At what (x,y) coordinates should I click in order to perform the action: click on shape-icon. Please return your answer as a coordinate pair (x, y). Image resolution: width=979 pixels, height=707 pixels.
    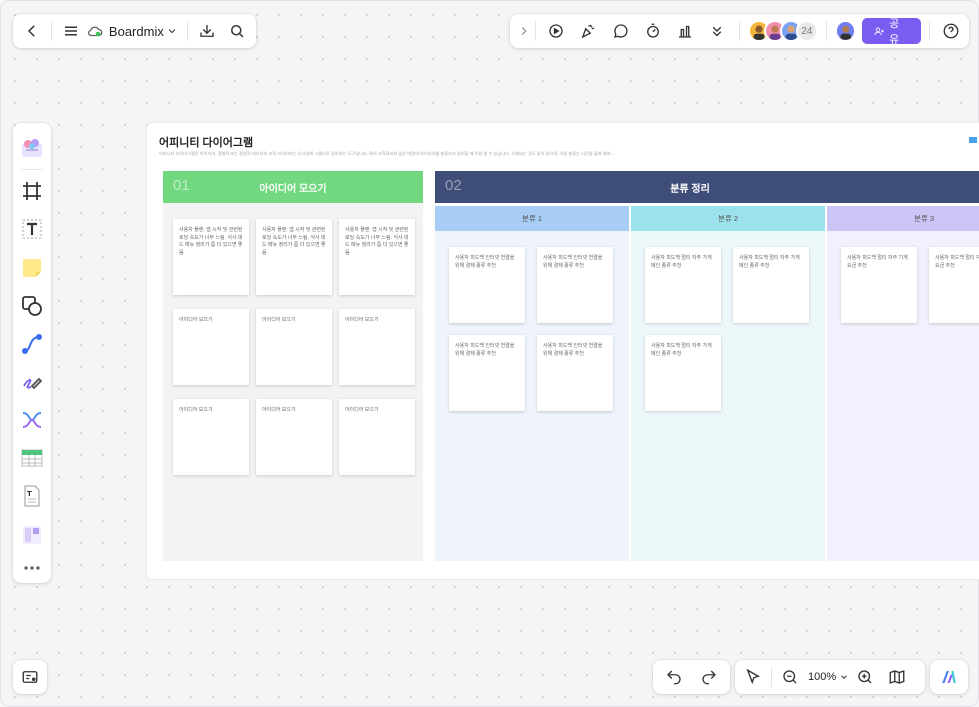
    Looking at the image, I should click on (32, 306).